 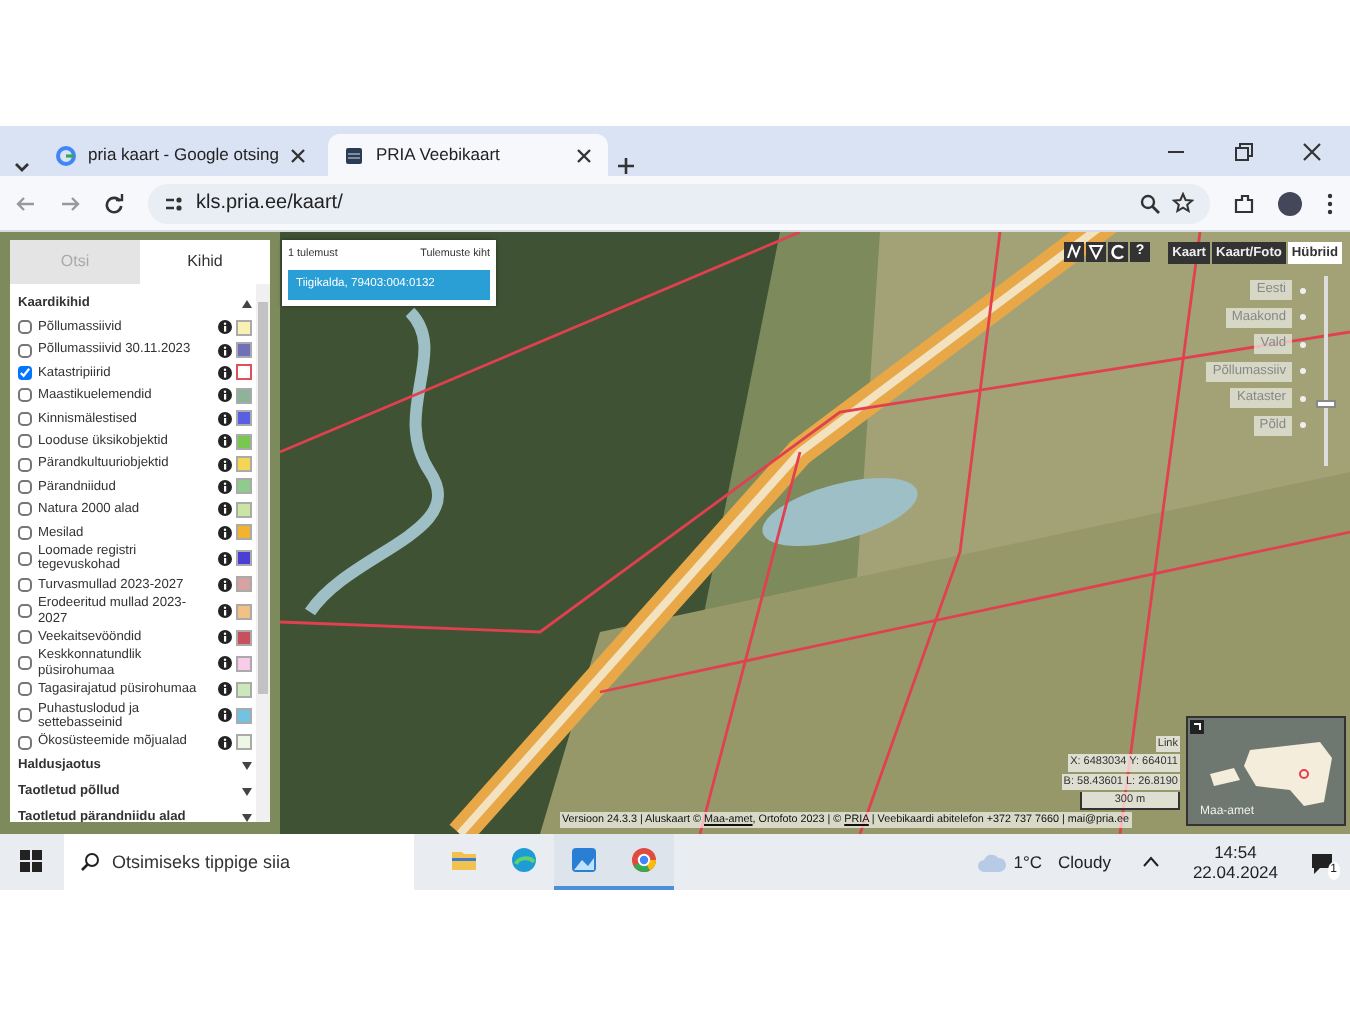 What do you see at coordinates (1330, 203) in the screenshot?
I see `menu-icon` at bounding box center [1330, 203].